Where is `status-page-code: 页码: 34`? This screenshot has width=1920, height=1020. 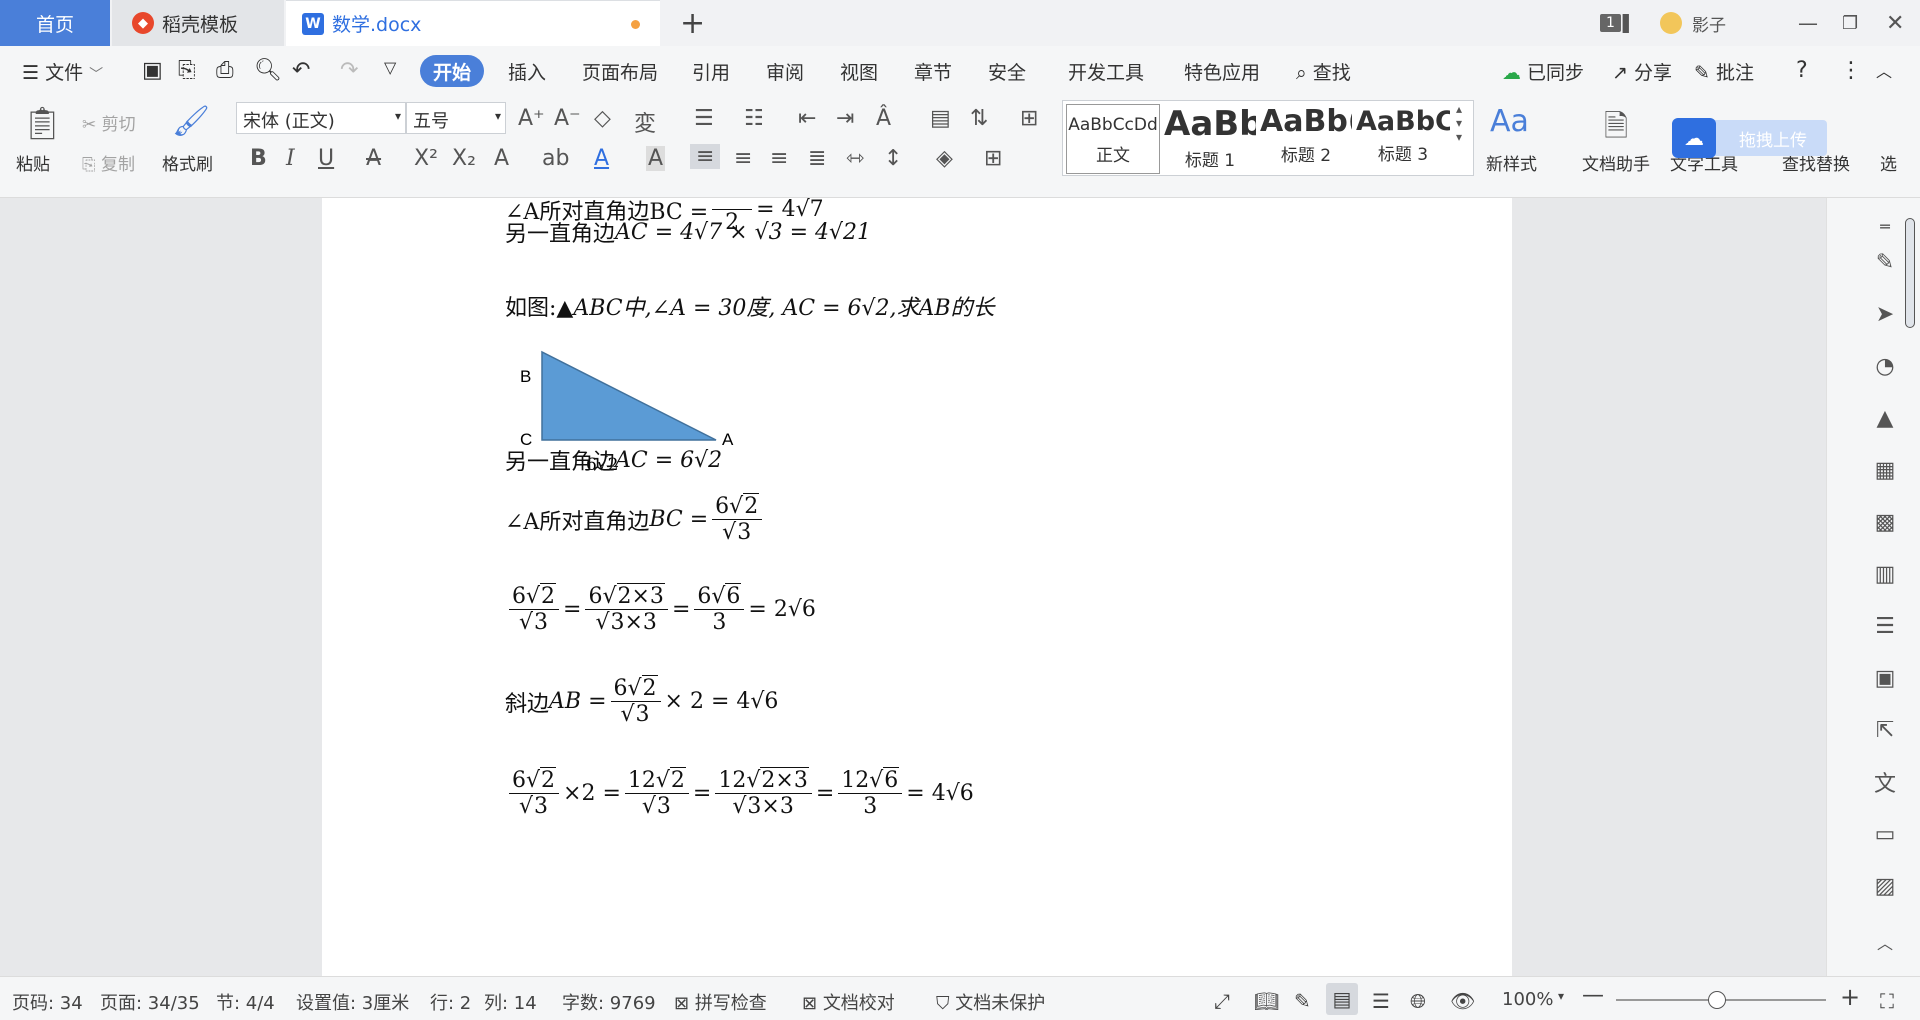 status-page-code: 页码: 34 is located at coordinates (47, 1002).